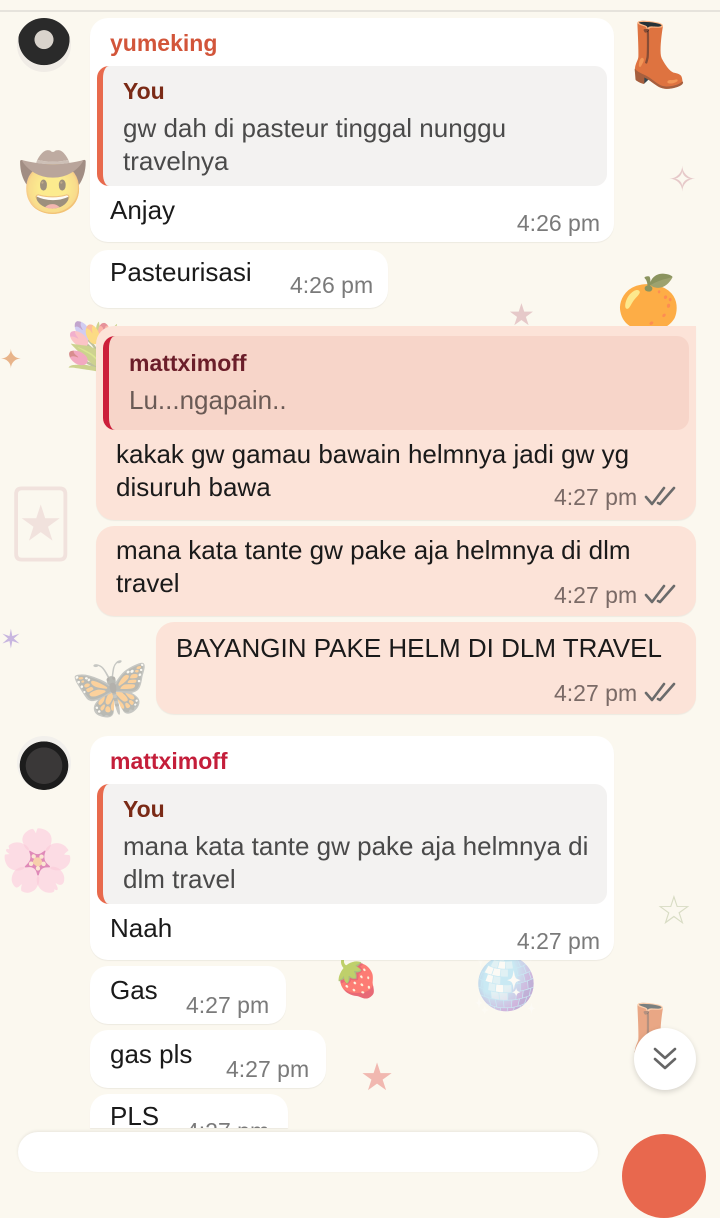 The width and height of the screenshot is (720, 1218). I want to click on wallpaper-cards-icon: 🃏, so click(41, 525).